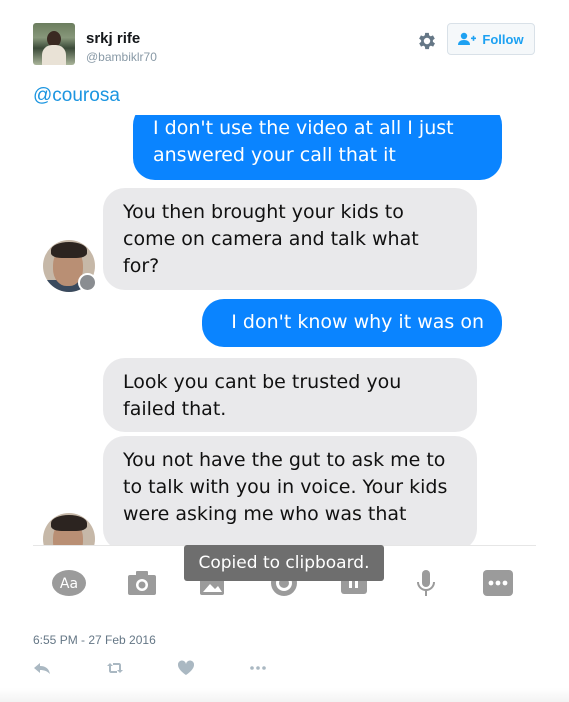  I want to click on tweet-timestamp: 6:55 PM - 27 Feb 2016, so click(94, 640).